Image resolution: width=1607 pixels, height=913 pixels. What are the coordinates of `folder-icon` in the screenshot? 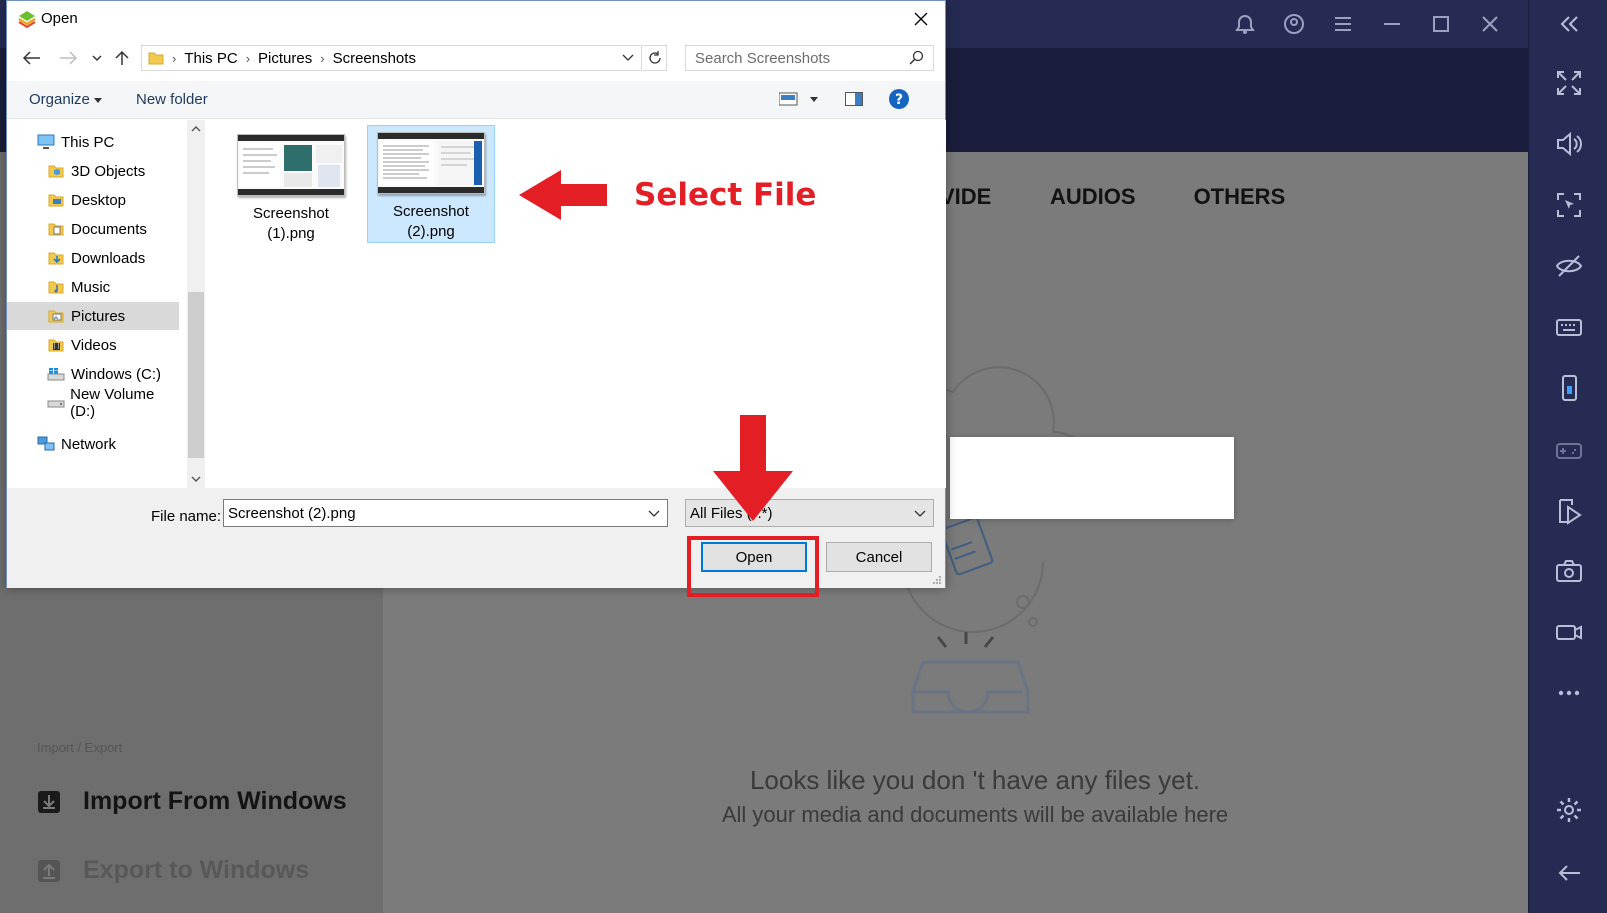 It's located at (156, 58).